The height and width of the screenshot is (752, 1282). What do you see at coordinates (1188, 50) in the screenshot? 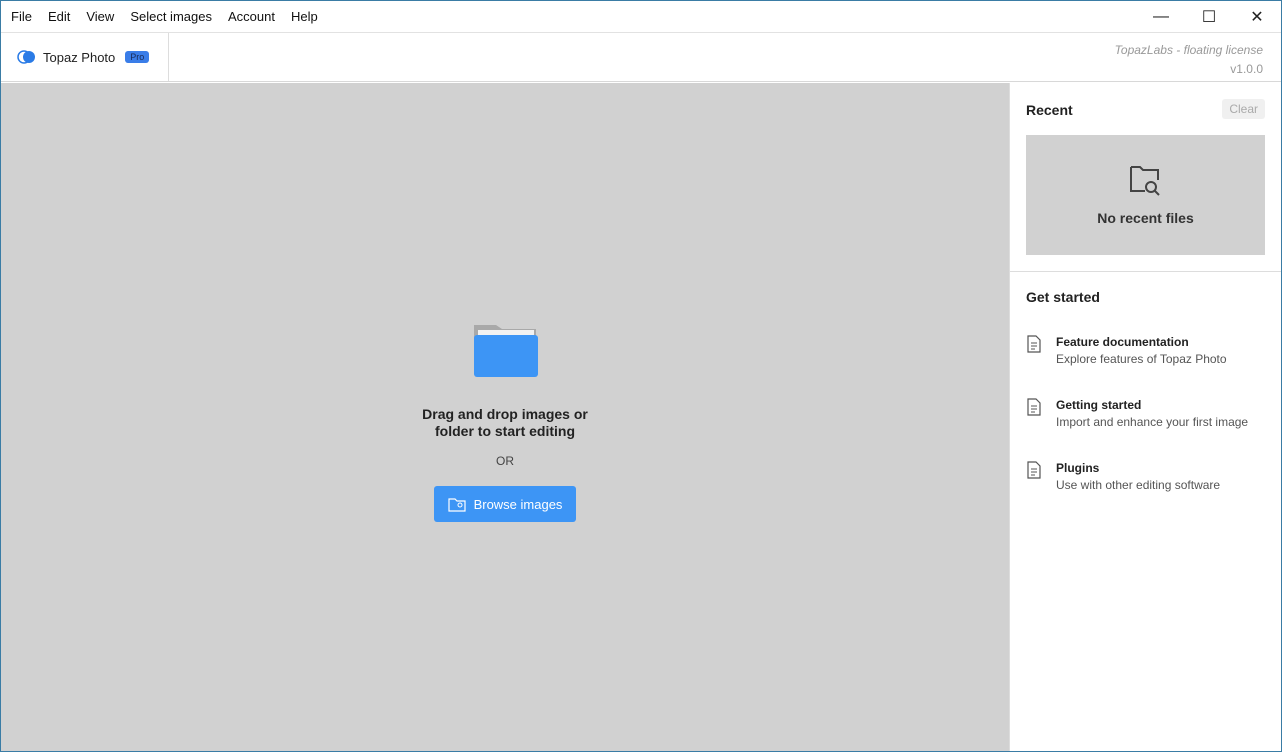
I see `license-text: TopazLabs - floating license` at bounding box center [1188, 50].